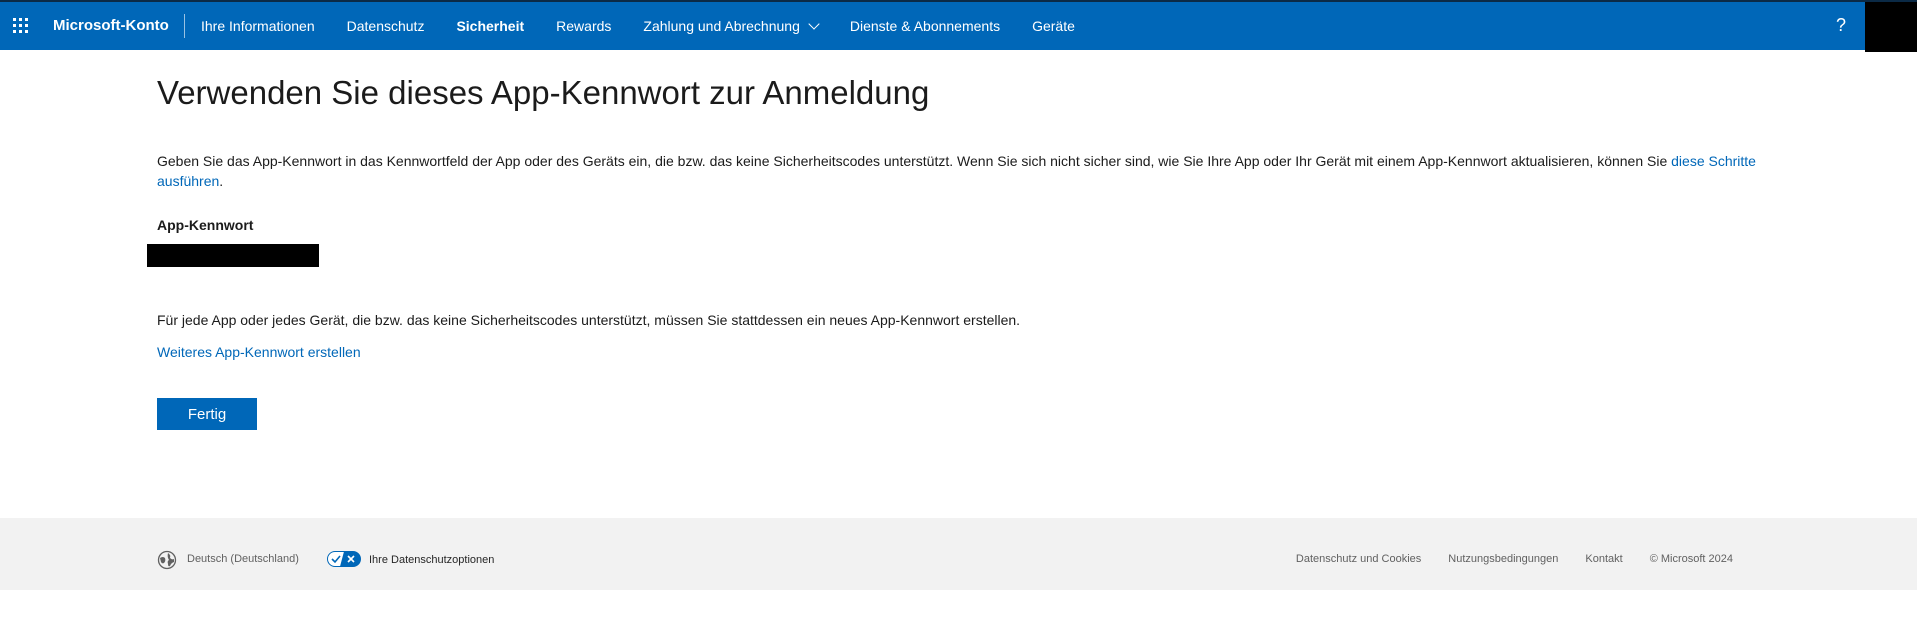  Describe the element at coordinates (1691, 559) in the screenshot. I see `copyright: © Microsoft 2024` at that location.